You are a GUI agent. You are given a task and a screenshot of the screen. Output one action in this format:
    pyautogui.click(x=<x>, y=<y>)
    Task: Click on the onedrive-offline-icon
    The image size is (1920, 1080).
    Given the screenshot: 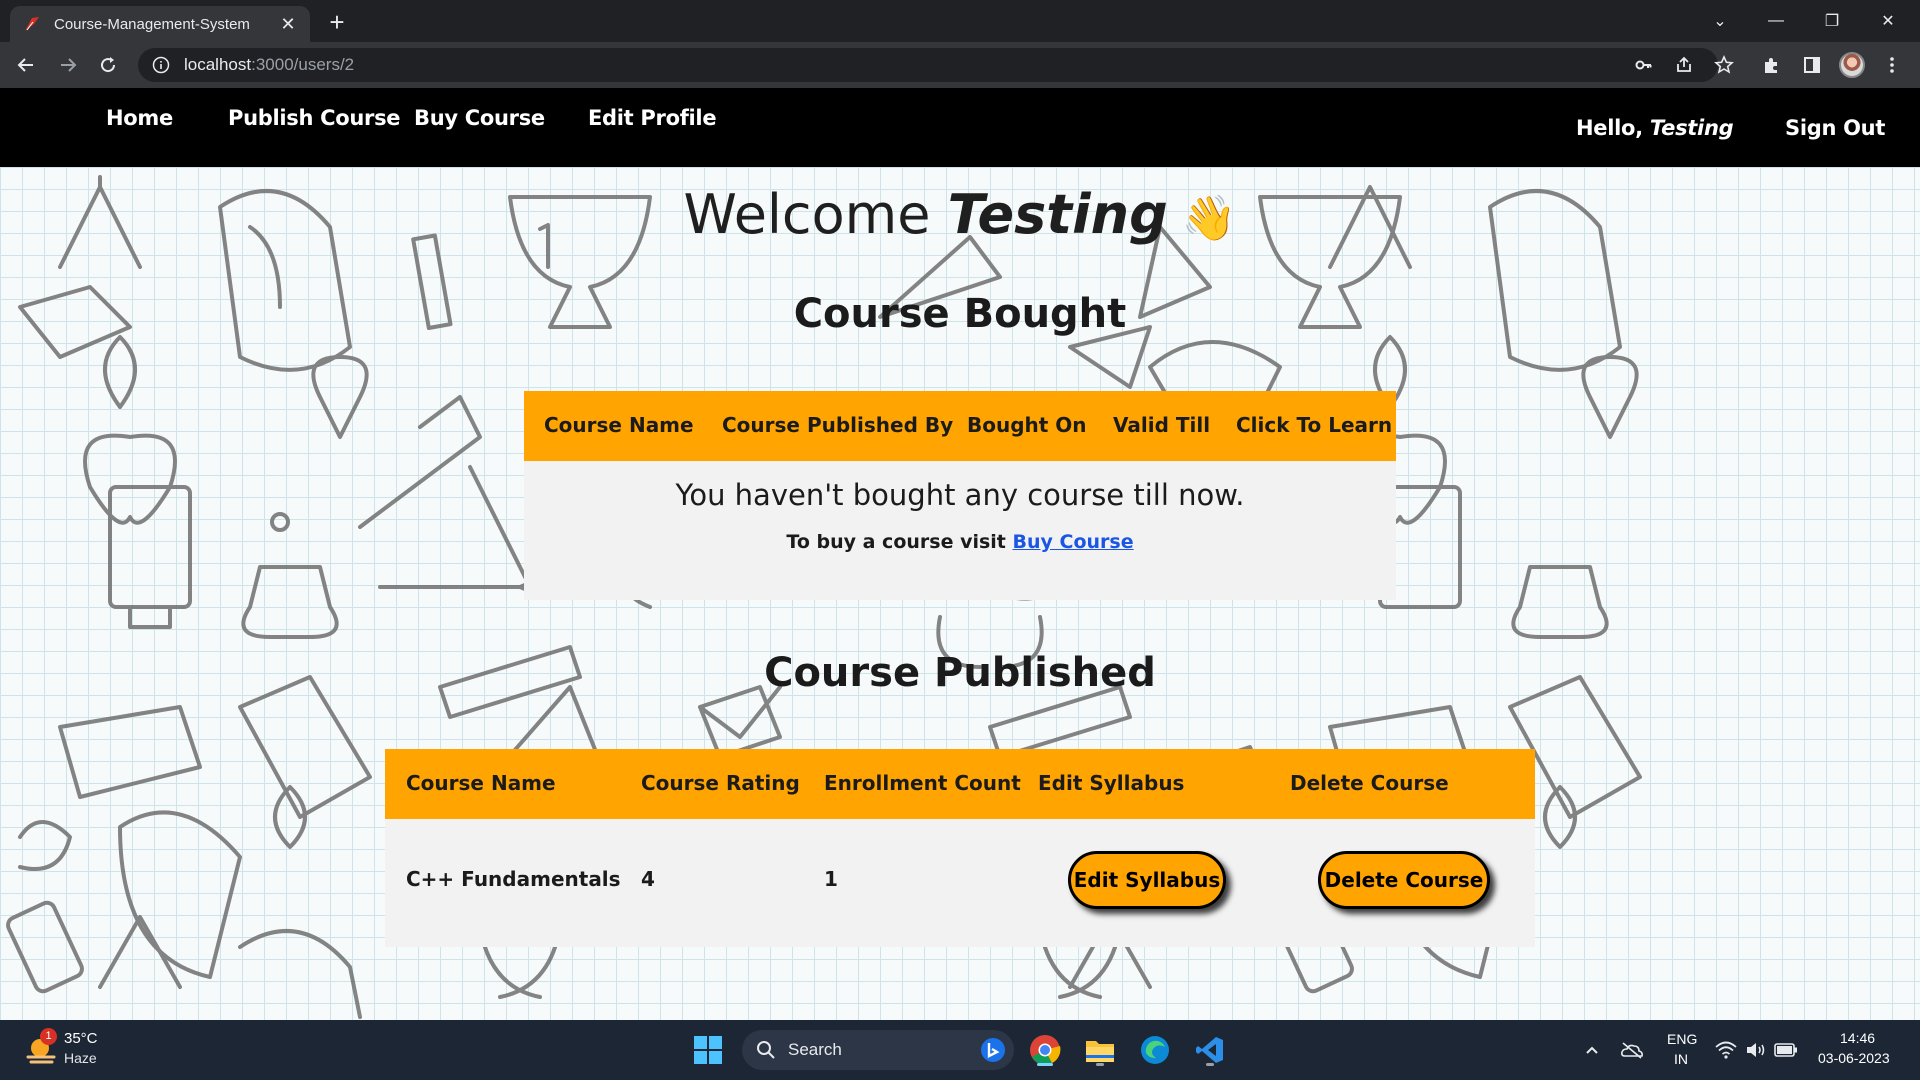 What is the action you would take?
    pyautogui.click(x=1632, y=1050)
    